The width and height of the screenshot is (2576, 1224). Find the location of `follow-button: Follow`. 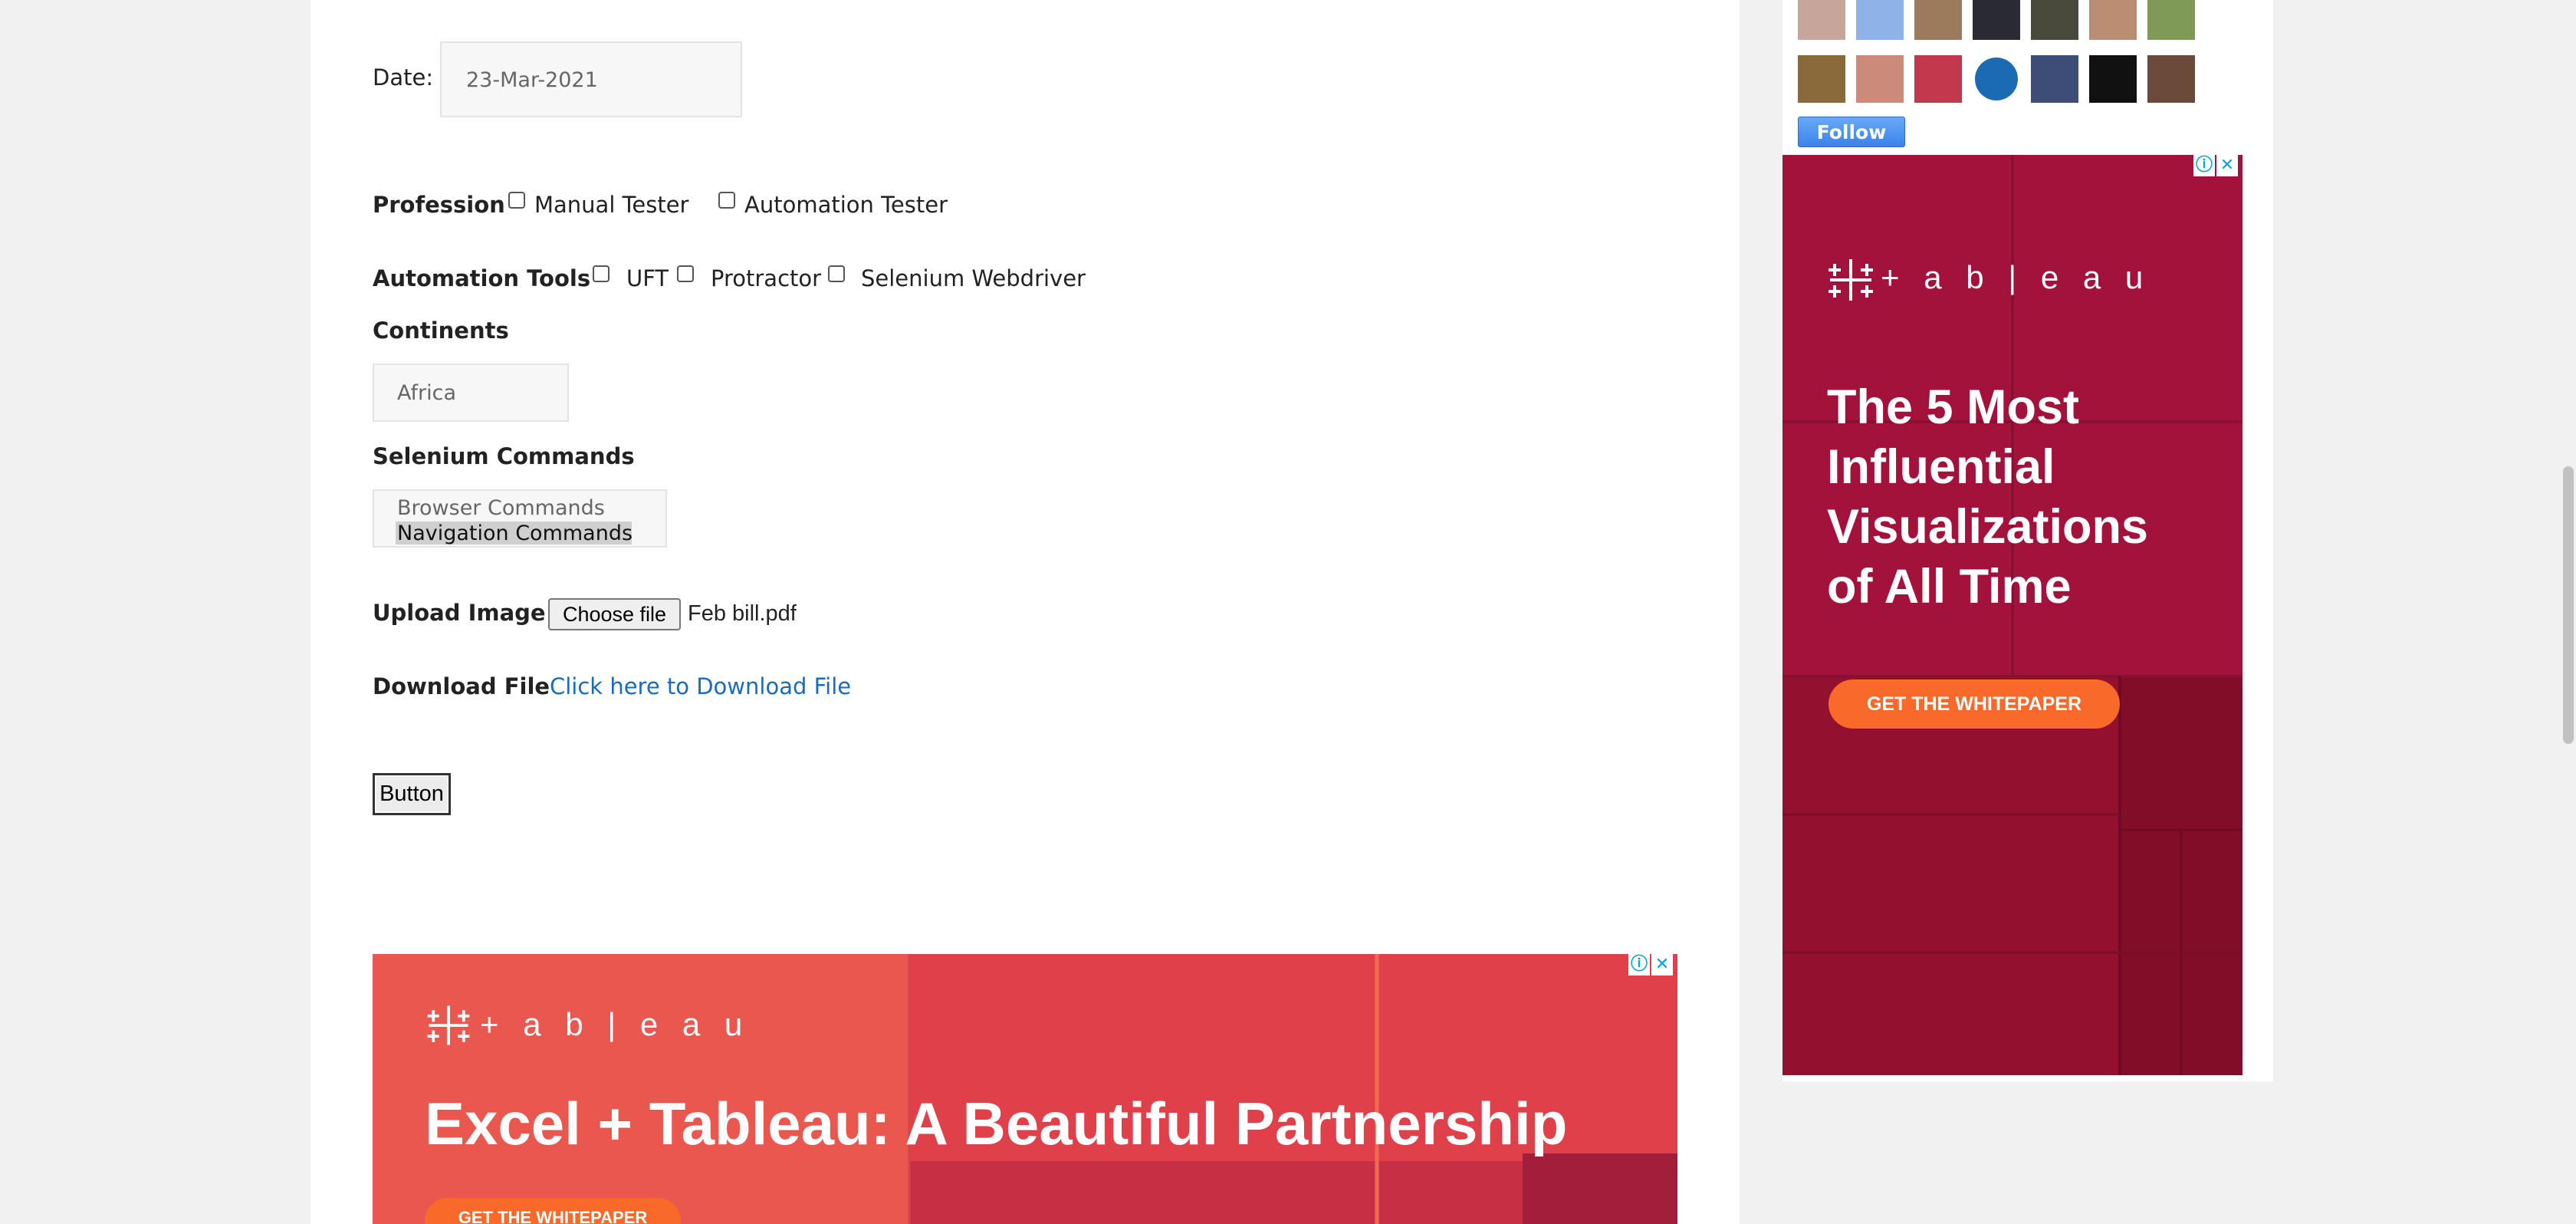

follow-button: Follow is located at coordinates (1852, 132).